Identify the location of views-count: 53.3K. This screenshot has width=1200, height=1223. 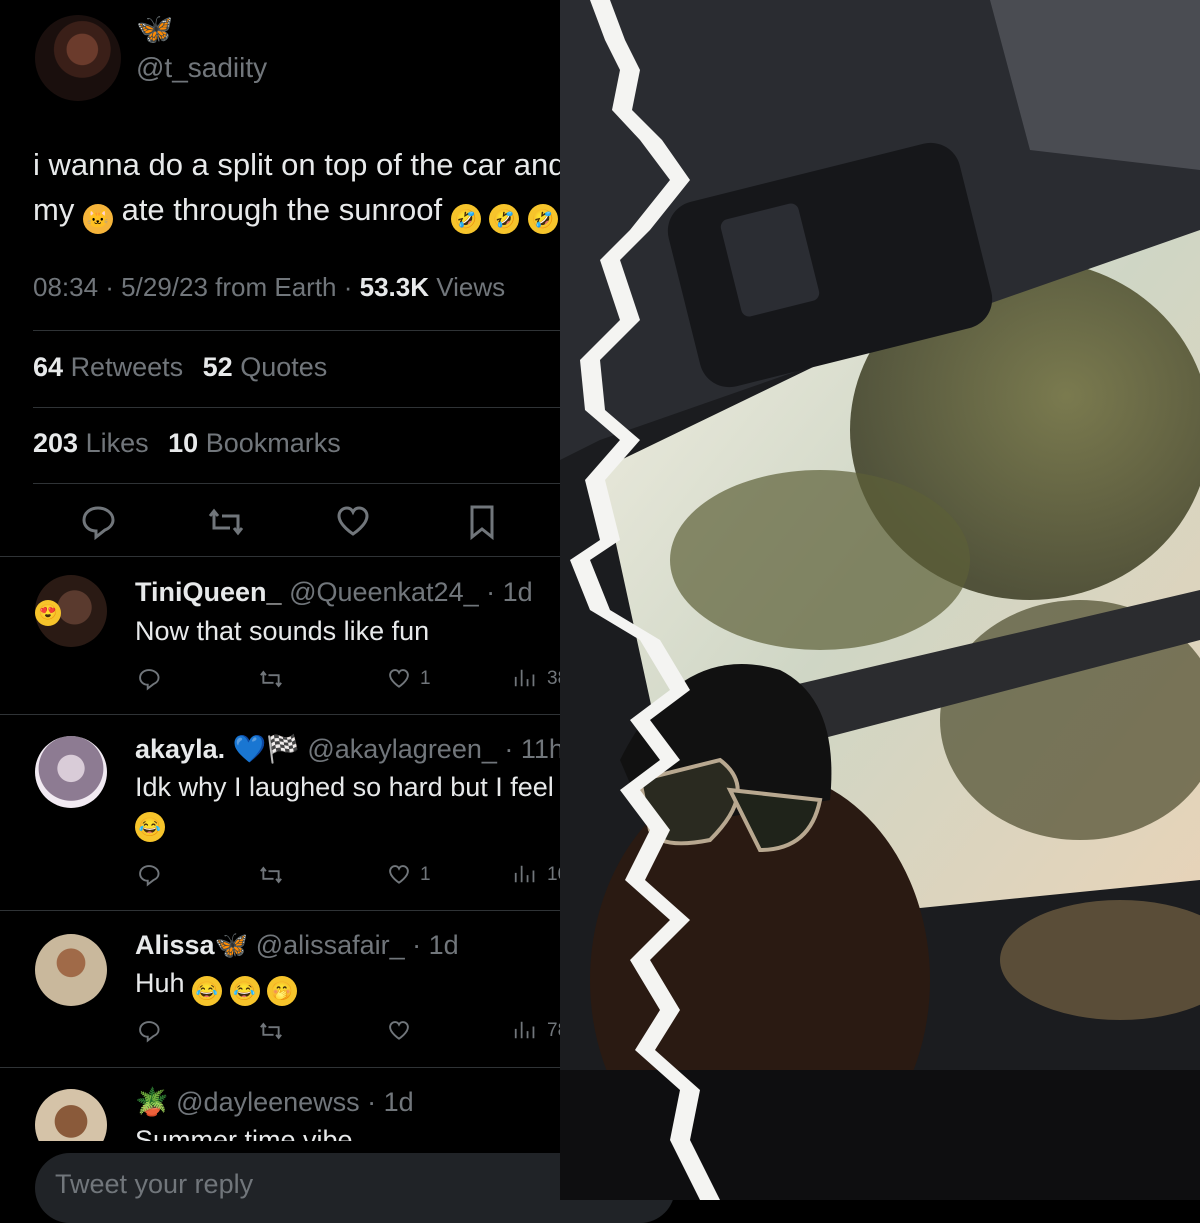
(394, 287).